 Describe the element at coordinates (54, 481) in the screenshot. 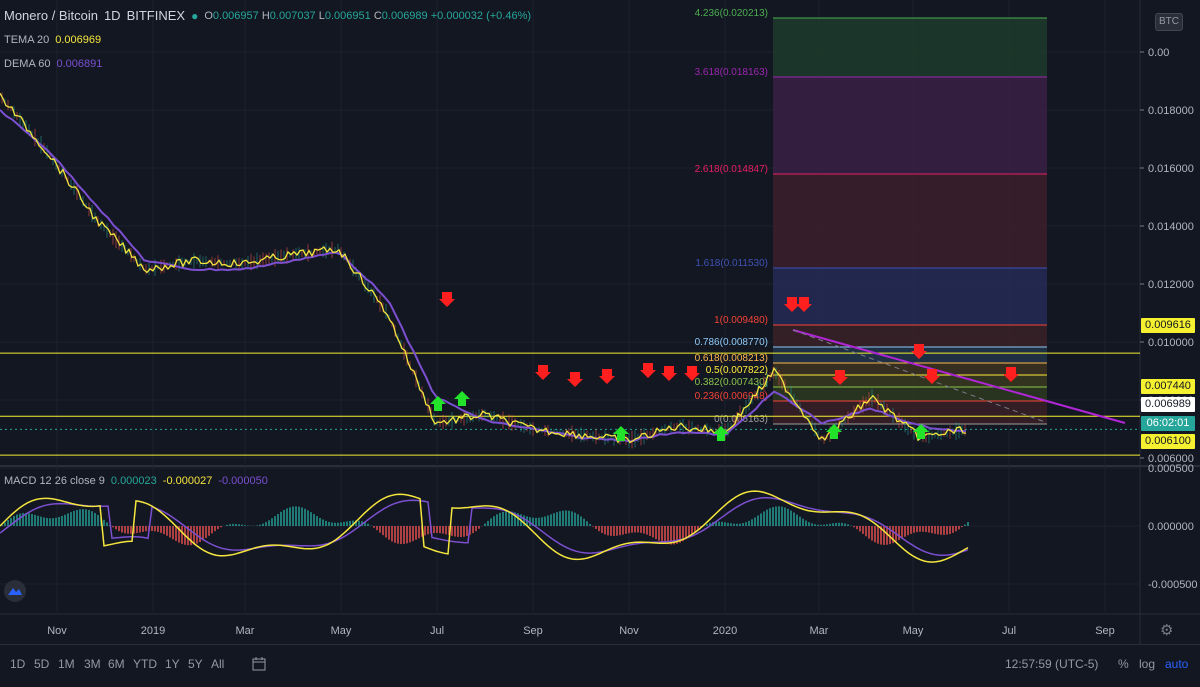

I see `macd-name: MACD 12 26 close 9` at that location.